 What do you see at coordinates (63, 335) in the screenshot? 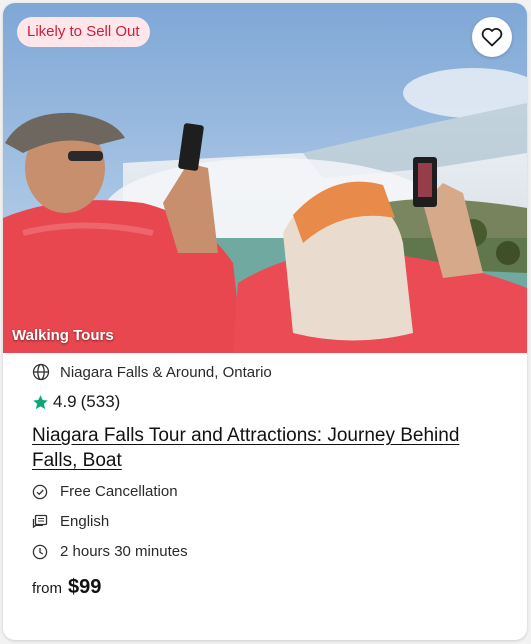
I see `category-label: Walking Tours` at bounding box center [63, 335].